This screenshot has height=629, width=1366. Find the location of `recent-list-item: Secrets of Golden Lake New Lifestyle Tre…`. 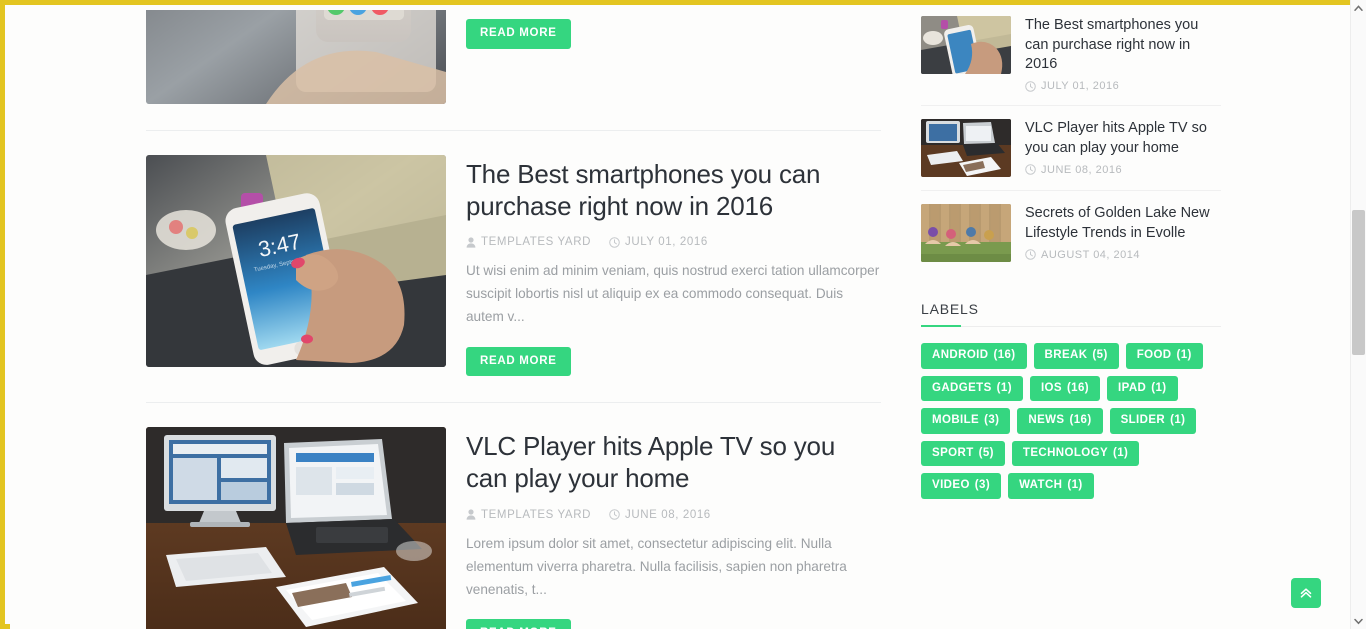

recent-list-item: Secrets of Golden Lake New Lifestyle Tre… is located at coordinates (1071, 233).